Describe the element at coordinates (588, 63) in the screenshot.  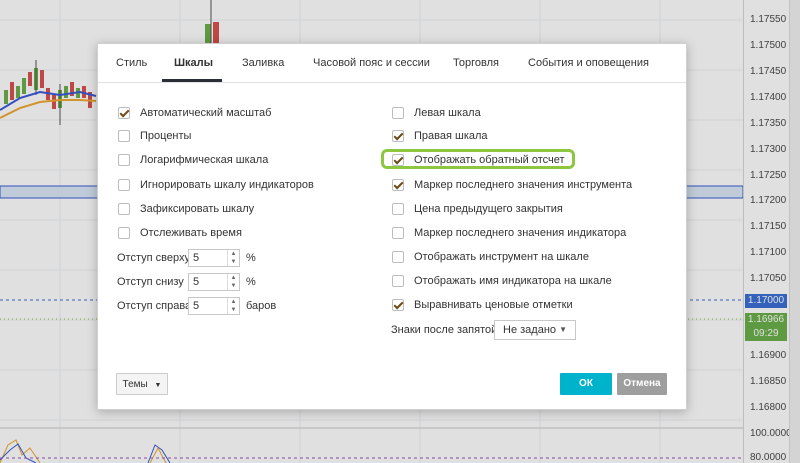
I see `tab-events-alerts: События и оповещения` at that location.